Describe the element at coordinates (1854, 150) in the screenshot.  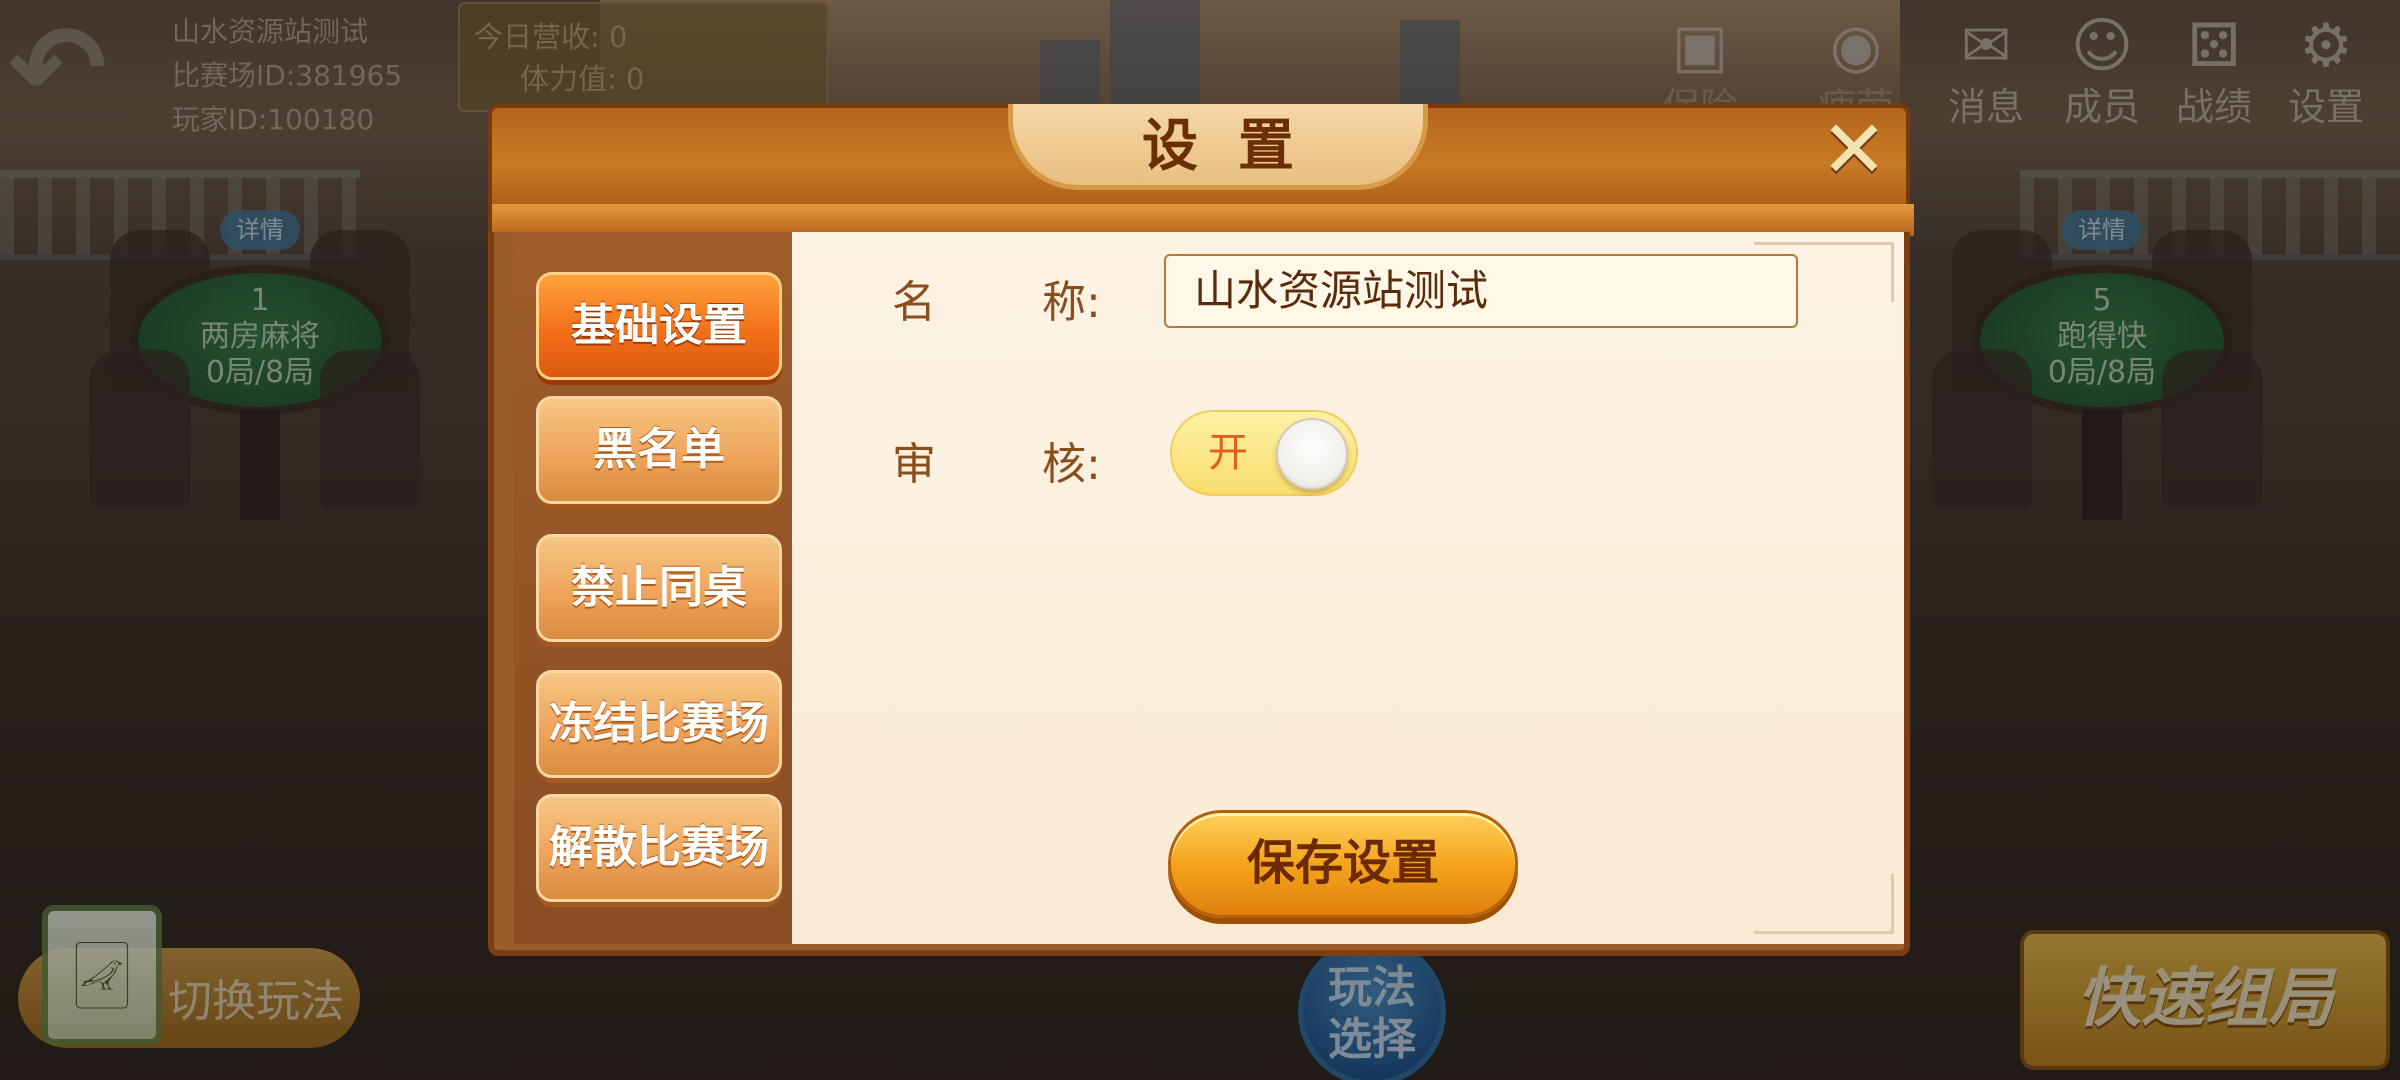
I see `close-icon: ✕` at that location.